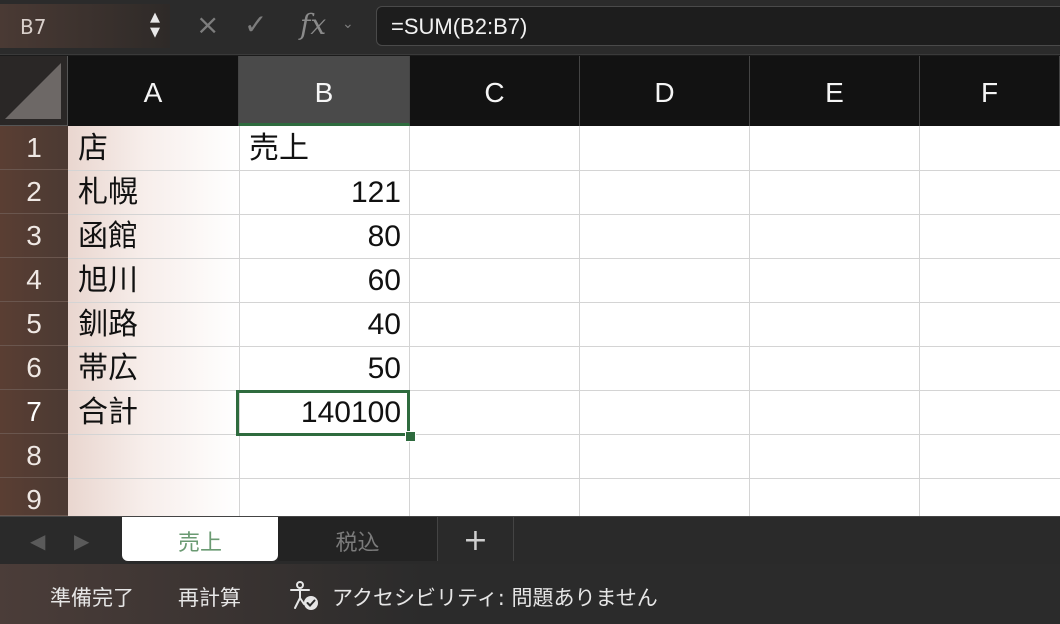 Image resolution: width=1060 pixels, height=624 pixels. What do you see at coordinates (34, 497) in the screenshot?
I see `row-header-9: 9` at bounding box center [34, 497].